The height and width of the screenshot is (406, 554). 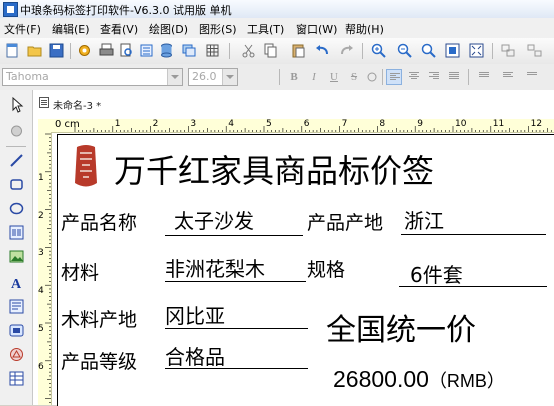 What do you see at coordinates (71, 29) in the screenshot?
I see `menu-edit: 编辑(E)` at bounding box center [71, 29].